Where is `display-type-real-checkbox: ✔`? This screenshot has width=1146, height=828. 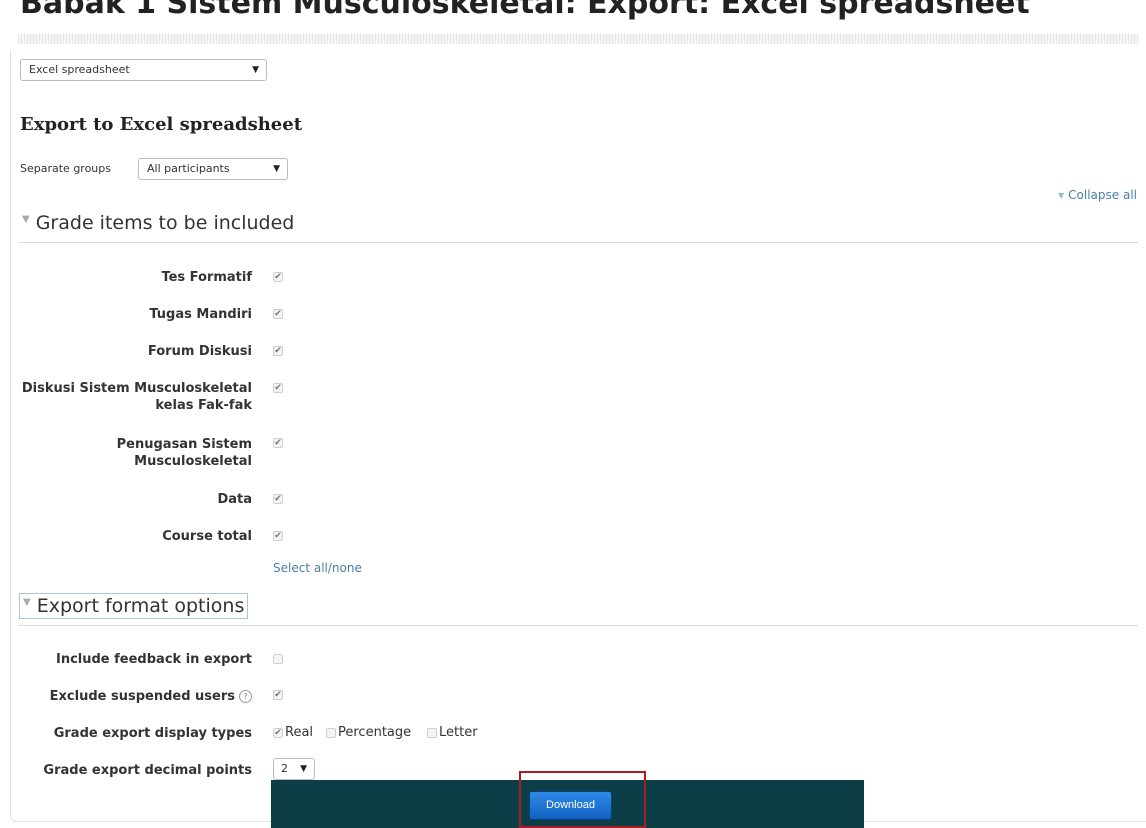 display-type-real-checkbox: ✔ is located at coordinates (278, 733).